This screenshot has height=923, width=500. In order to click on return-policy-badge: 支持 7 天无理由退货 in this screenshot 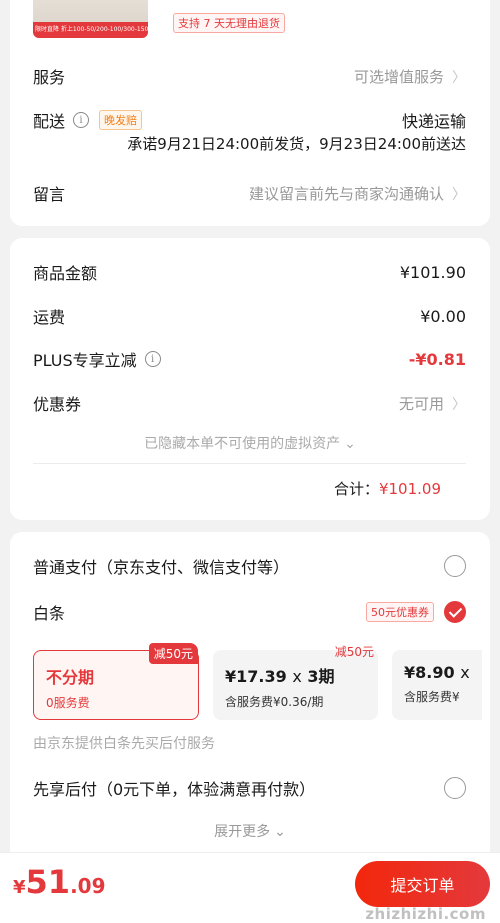, I will do `click(229, 23)`.